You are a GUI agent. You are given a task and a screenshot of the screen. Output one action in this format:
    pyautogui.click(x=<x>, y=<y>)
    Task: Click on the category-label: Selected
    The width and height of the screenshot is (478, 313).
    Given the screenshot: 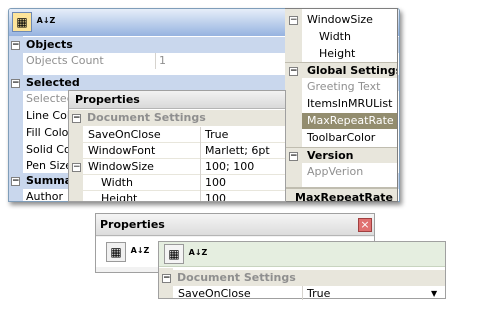 What is the action you would take?
    pyautogui.click(x=53, y=82)
    